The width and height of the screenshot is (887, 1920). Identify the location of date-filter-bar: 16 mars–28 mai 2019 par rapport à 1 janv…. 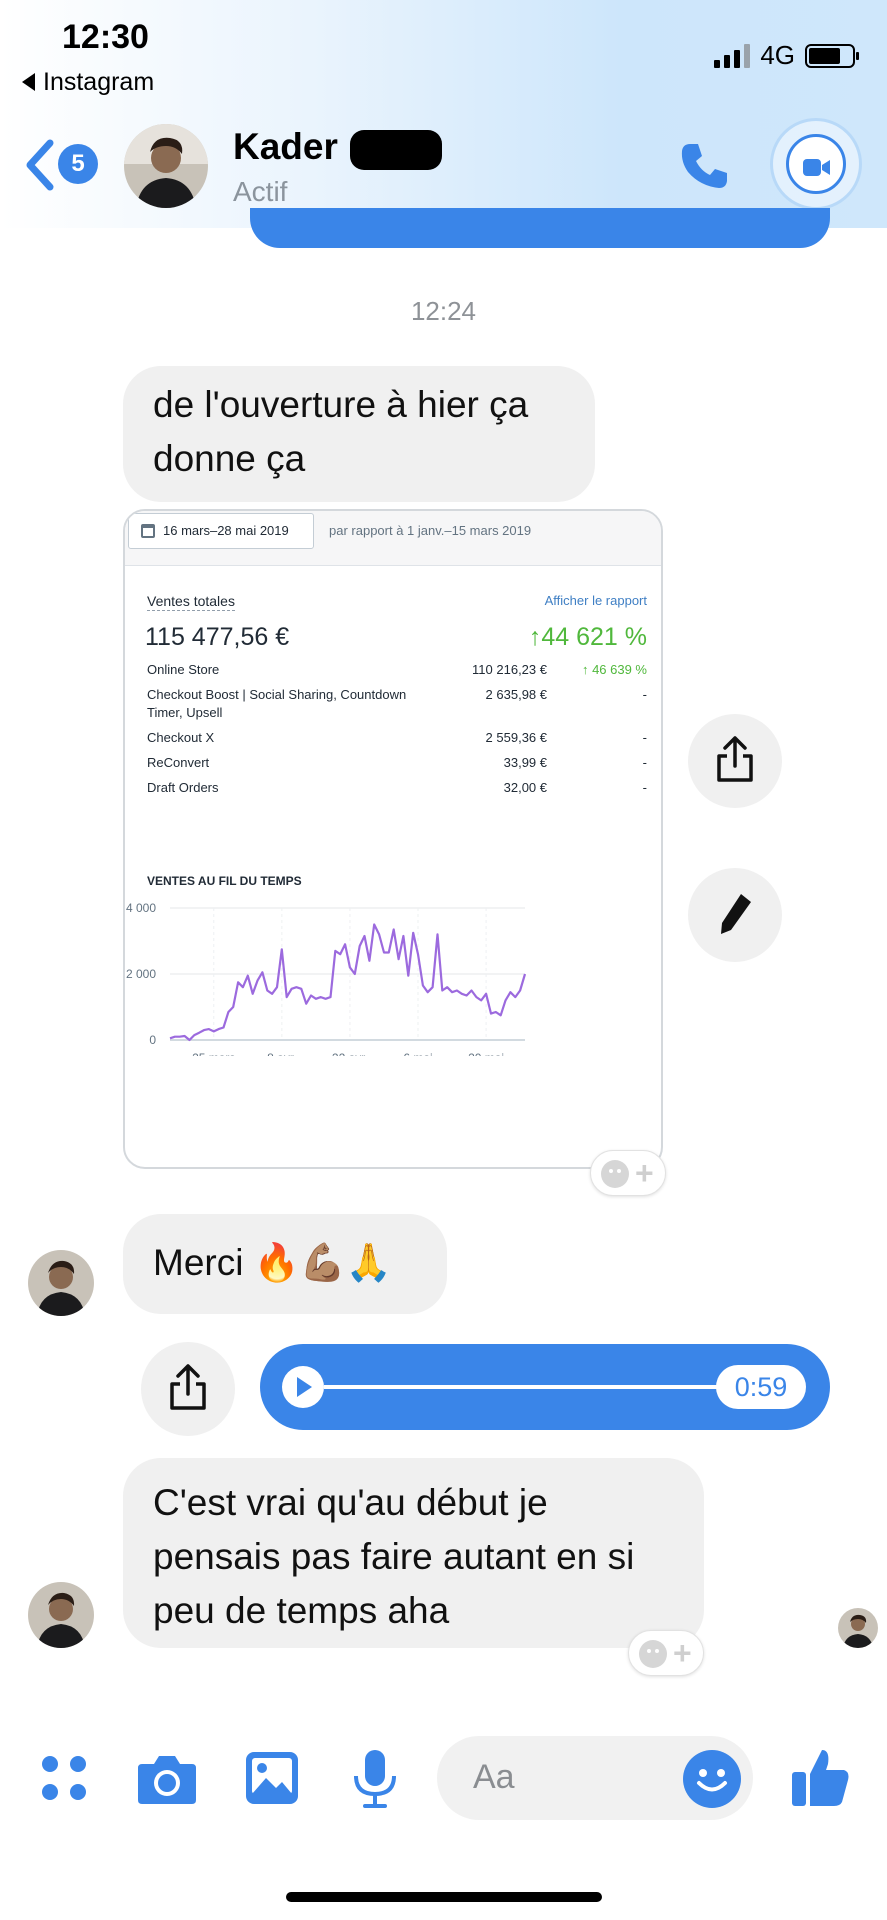
(393, 538).